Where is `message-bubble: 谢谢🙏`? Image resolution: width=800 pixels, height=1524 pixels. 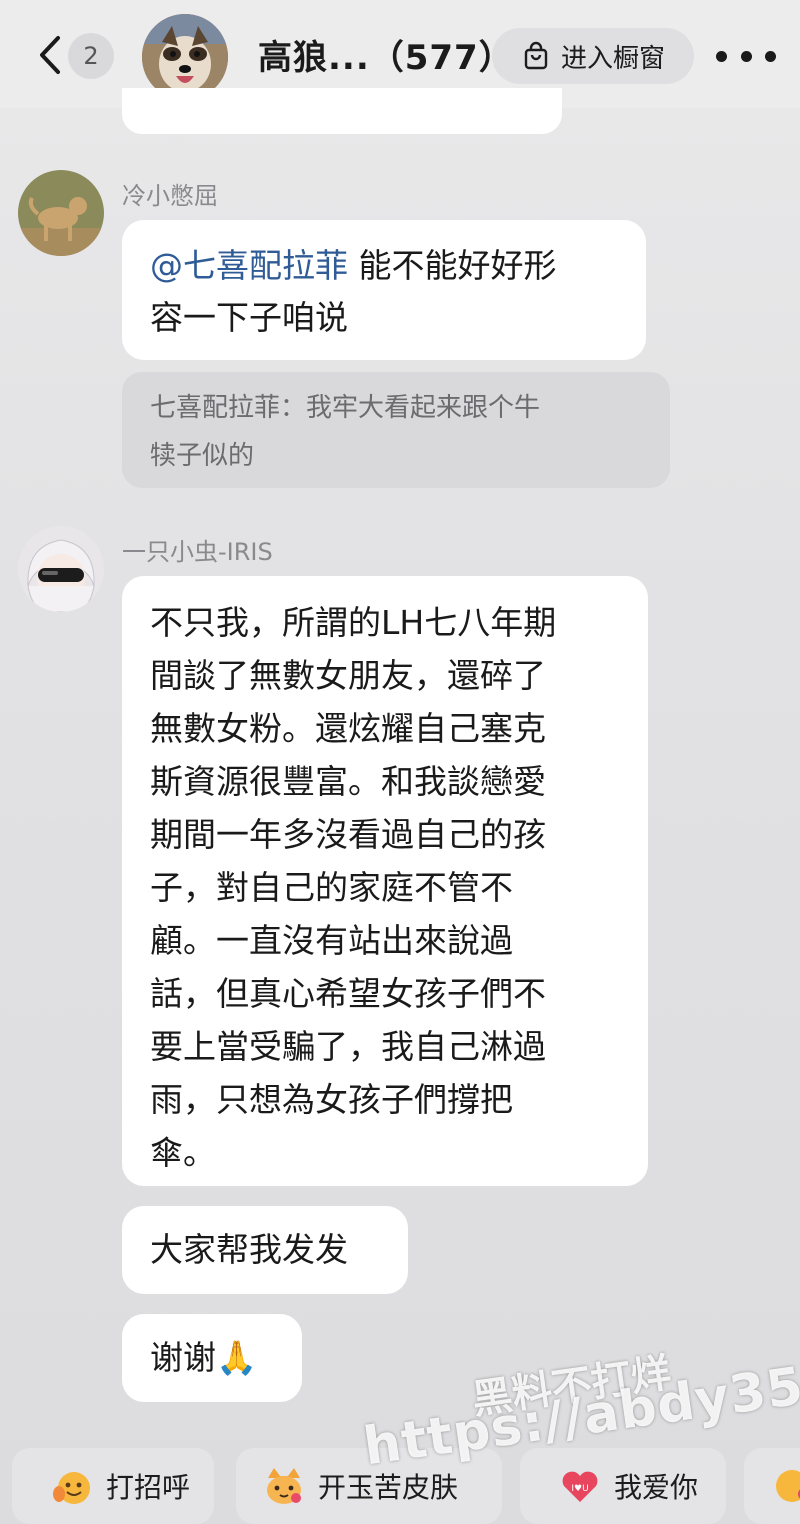 message-bubble: 谢谢🙏 is located at coordinates (212, 1358).